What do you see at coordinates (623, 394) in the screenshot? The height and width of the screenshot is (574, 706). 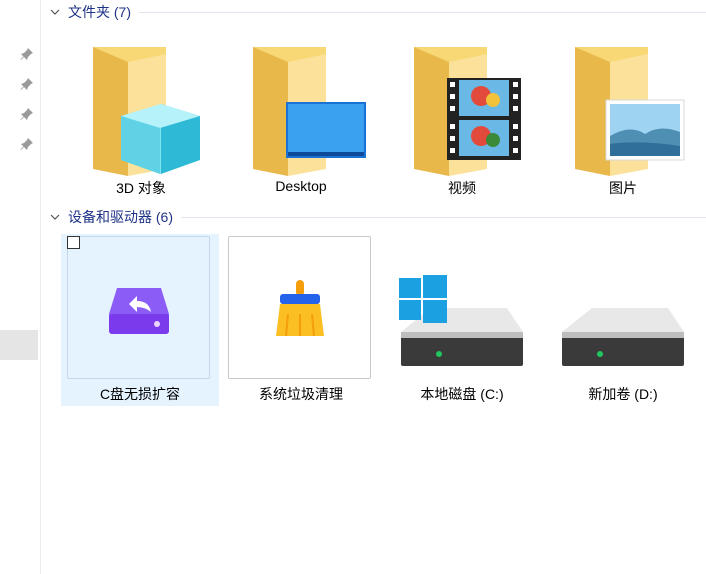 I see `device-label: 新加卷 (D:)` at bounding box center [623, 394].